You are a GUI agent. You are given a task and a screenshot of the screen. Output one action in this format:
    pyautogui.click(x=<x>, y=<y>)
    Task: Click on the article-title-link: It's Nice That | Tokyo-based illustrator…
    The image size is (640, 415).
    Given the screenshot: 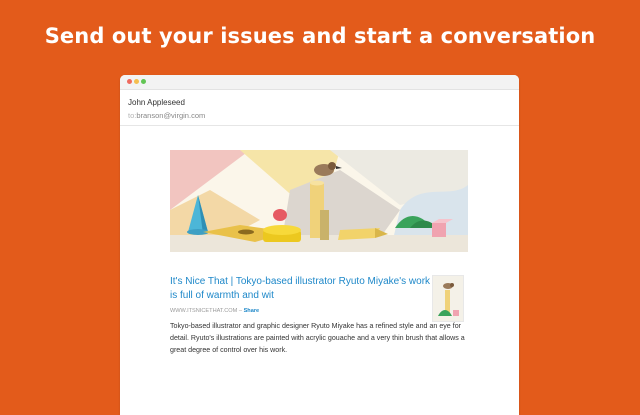 What is the action you would take?
    pyautogui.click(x=301, y=289)
    